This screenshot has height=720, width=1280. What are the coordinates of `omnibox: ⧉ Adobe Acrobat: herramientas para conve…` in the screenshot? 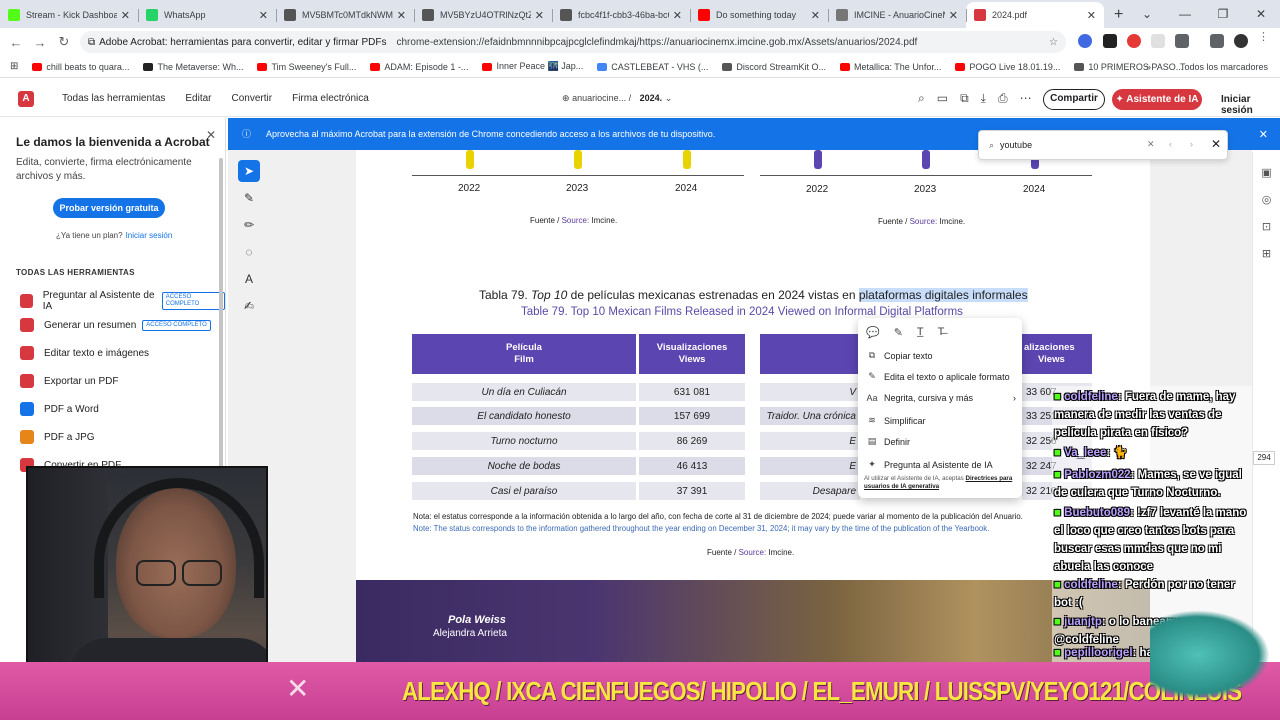 It's located at (573, 42).